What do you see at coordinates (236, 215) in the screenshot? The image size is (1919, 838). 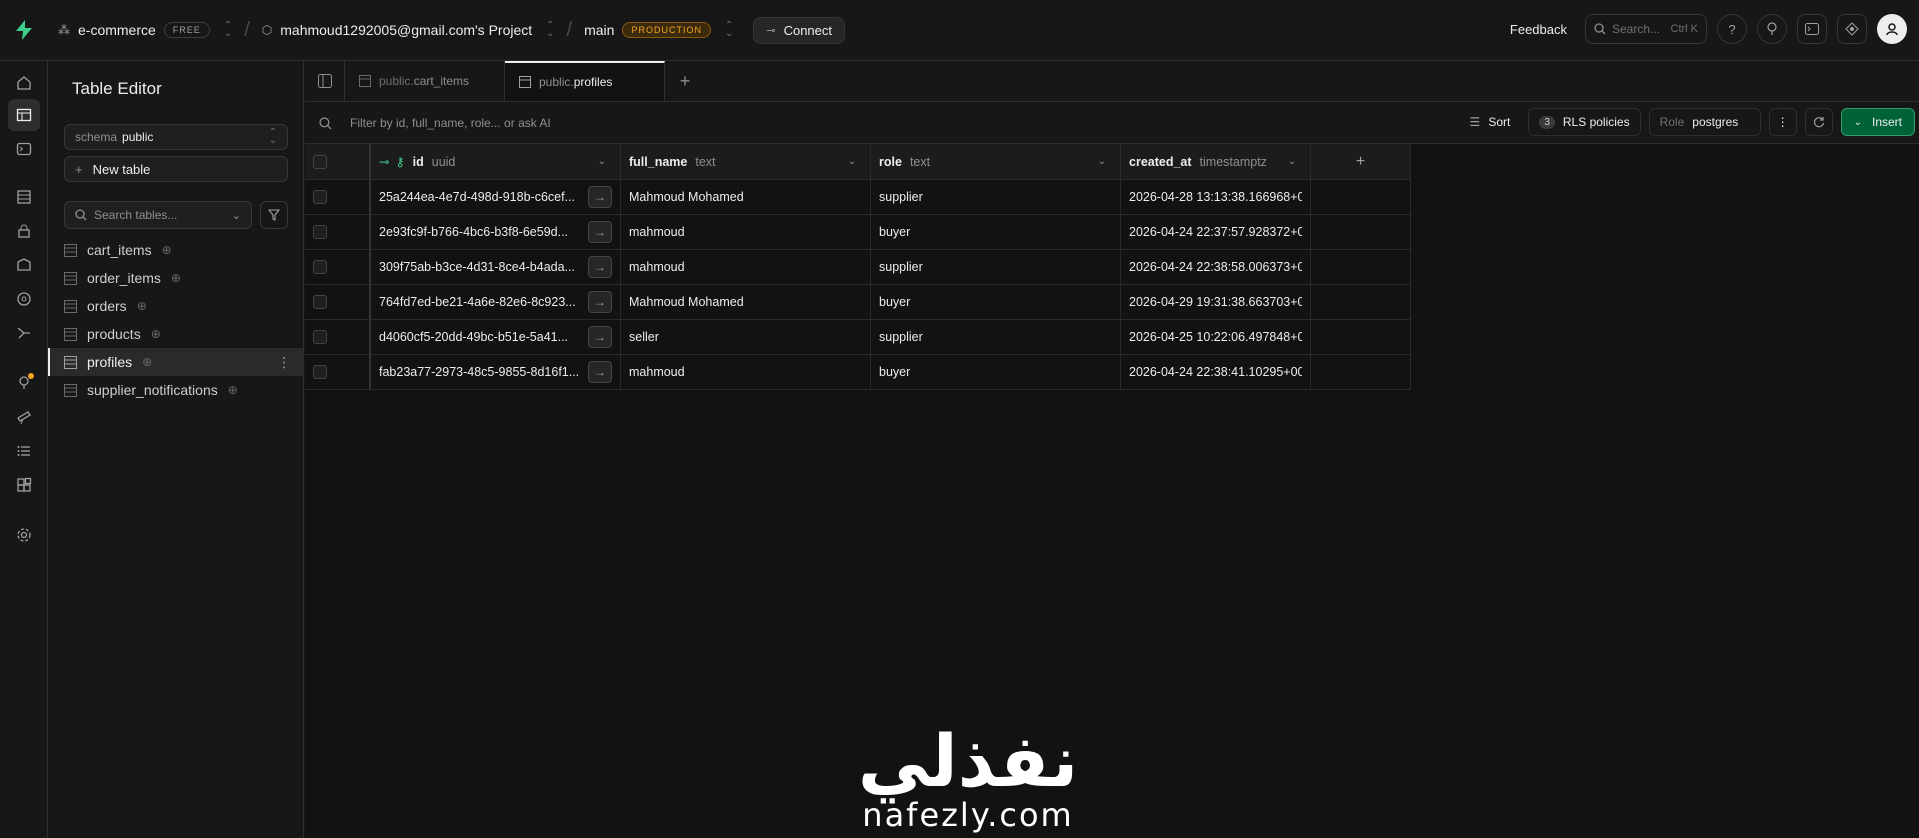 I see `collapse-chevrons-icon: ⌄` at bounding box center [236, 215].